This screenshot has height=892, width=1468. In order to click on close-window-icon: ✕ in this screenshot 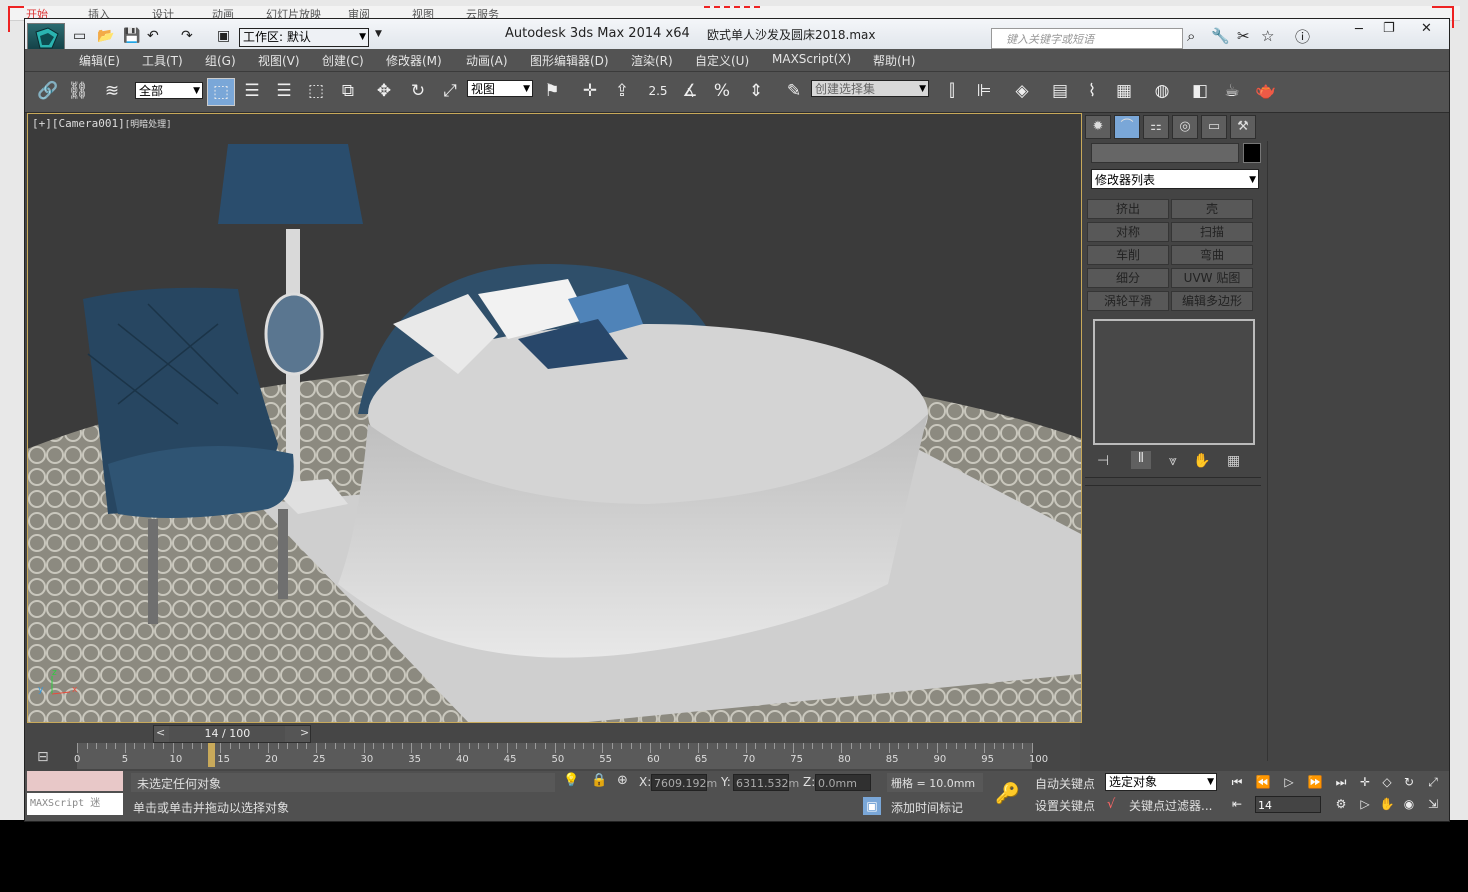, I will do `click(1426, 28)`.